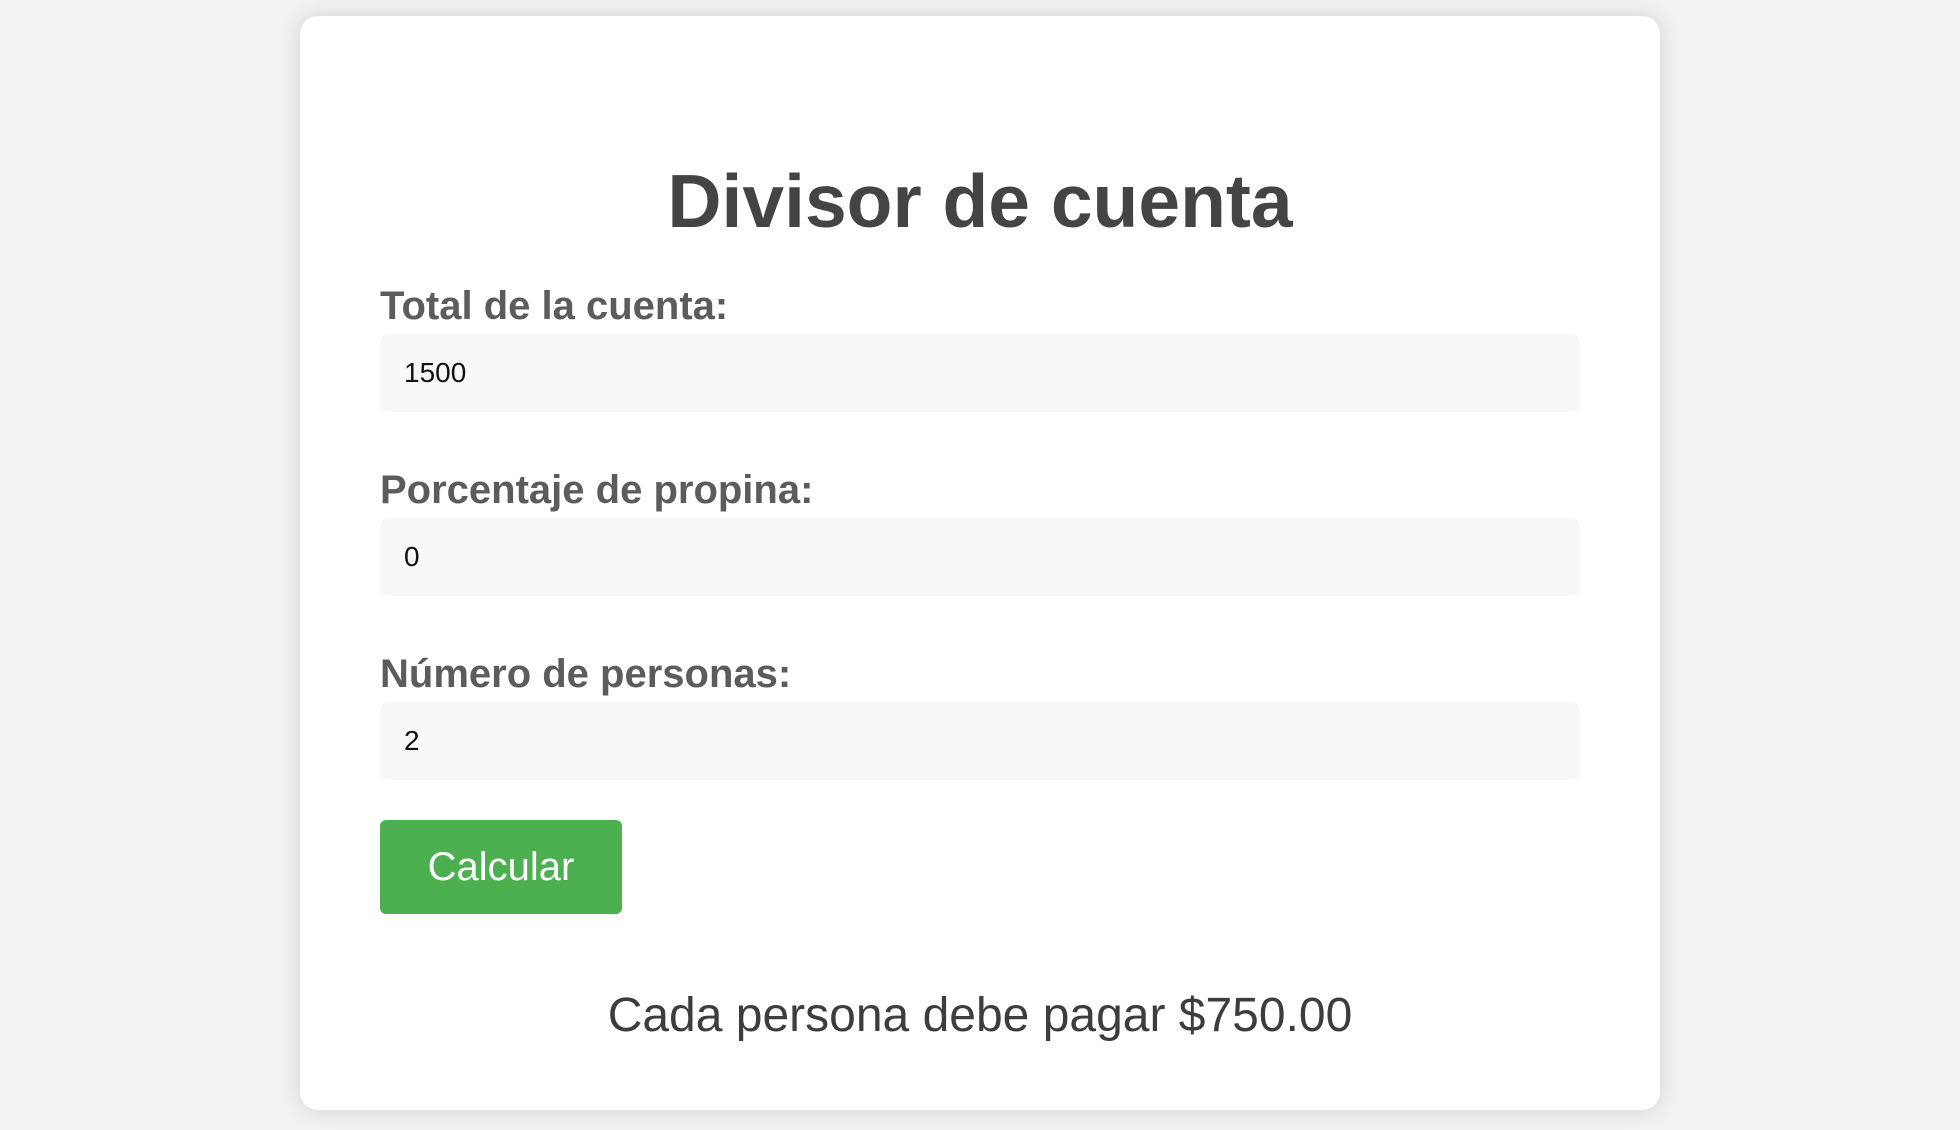  Describe the element at coordinates (554, 306) in the screenshot. I see `total-label: Total de la cuenta:` at that location.